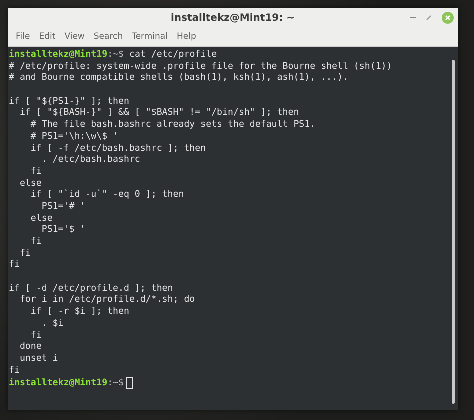 This screenshot has height=420, width=474. What do you see at coordinates (39, 360) in the screenshot?
I see `output-line: unset i` at bounding box center [39, 360].